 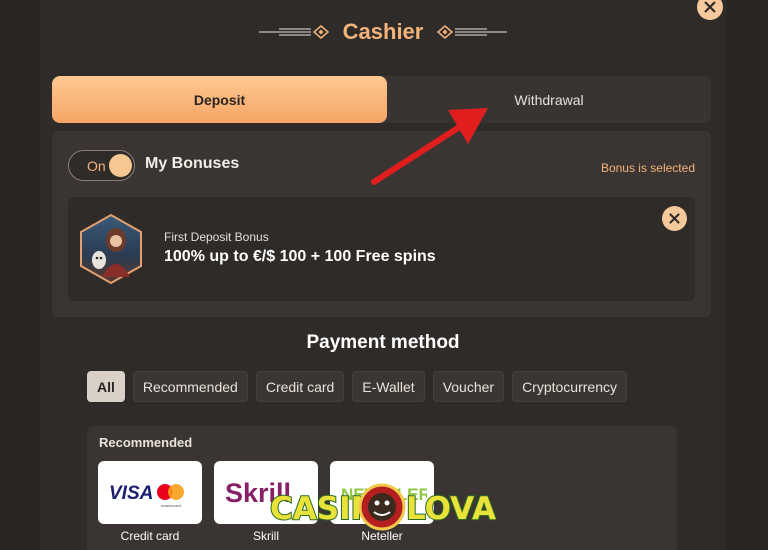 What do you see at coordinates (300, 256) in the screenshot?
I see `bonus-title: 100% up to €/$ 100 + 100 Free spins` at bounding box center [300, 256].